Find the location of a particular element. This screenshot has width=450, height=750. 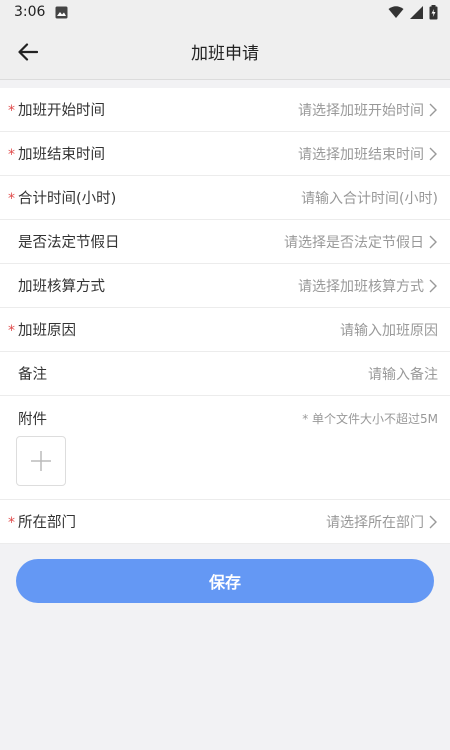

plus-icon is located at coordinates (41, 461).